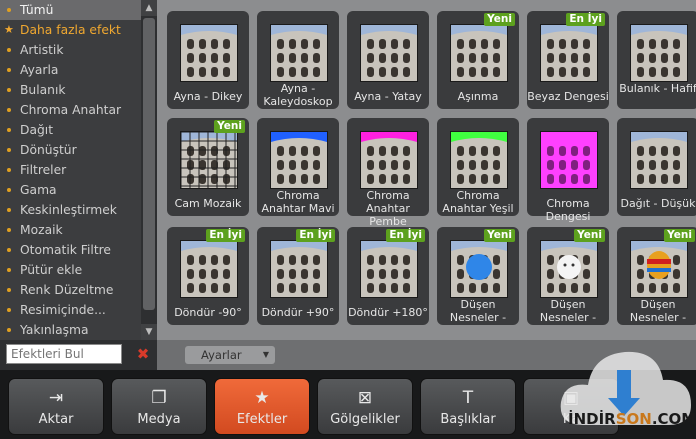 The image size is (696, 439). What do you see at coordinates (656, 167) in the screenshot?
I see `effect-tile: Dağıt - Düşük` at bounding box center [656, 167].